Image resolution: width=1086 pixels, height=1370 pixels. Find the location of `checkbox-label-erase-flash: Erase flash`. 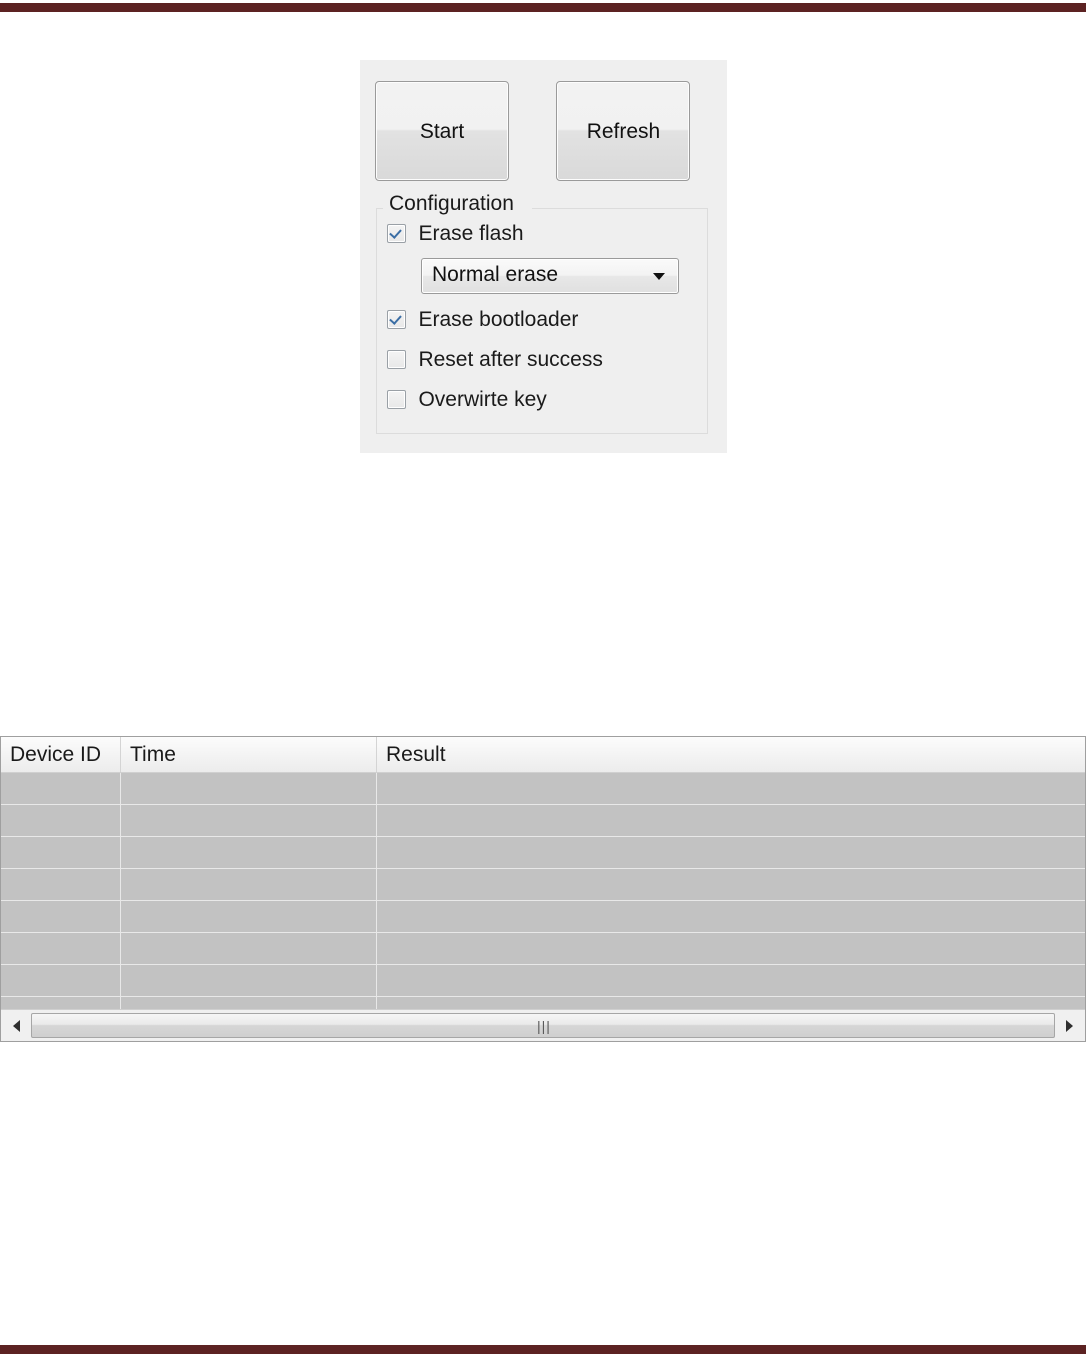

checkbox-label-erase-flash: Erase flash is located at coordinates (471, 233).